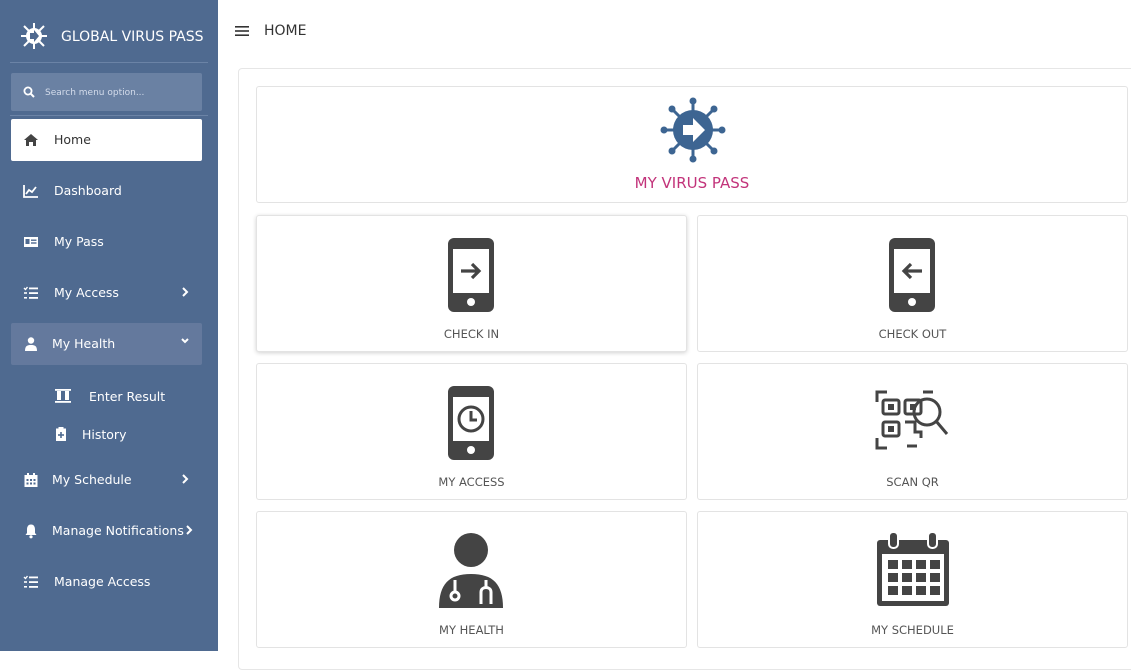  What do you see at coordinates (471, 630) in the screenshot?
I see `tile-label: MY HEALTH` at bounding box center [471, 630].